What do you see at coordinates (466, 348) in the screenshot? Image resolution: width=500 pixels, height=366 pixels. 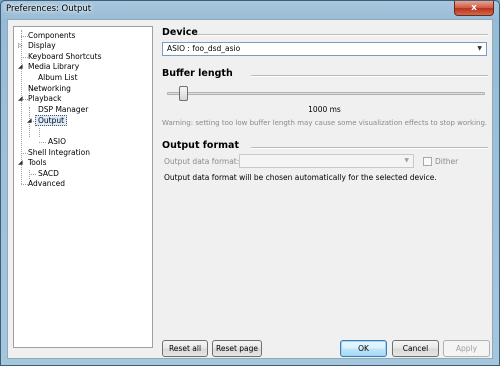 I see `apply-button: Apply` at bounding box center [466, 348].